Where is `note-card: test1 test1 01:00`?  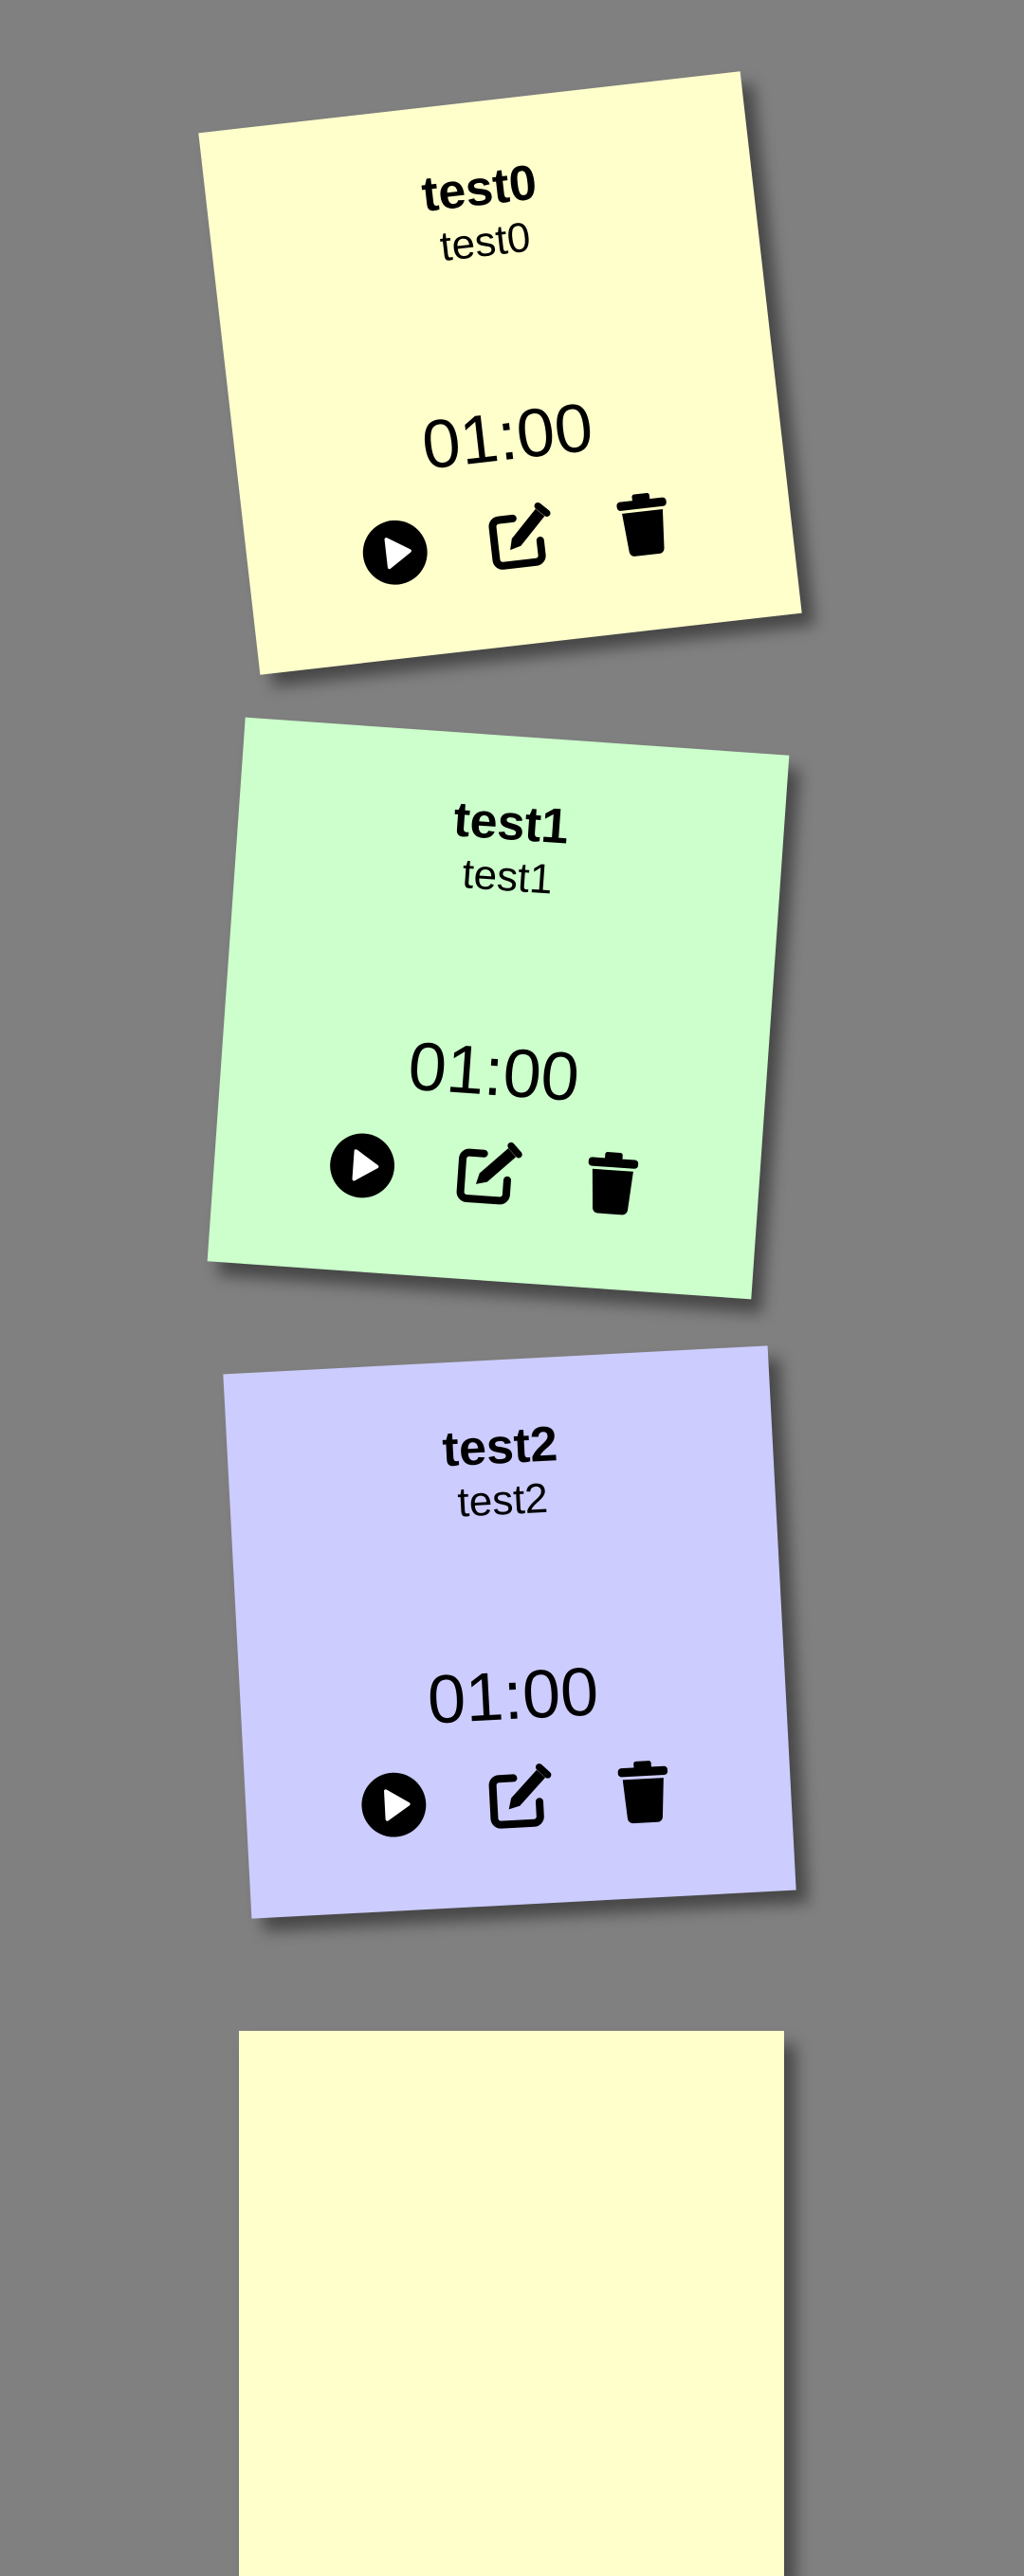
note-card: test1 test1 01:00 is located at coordinates (498, 1008).